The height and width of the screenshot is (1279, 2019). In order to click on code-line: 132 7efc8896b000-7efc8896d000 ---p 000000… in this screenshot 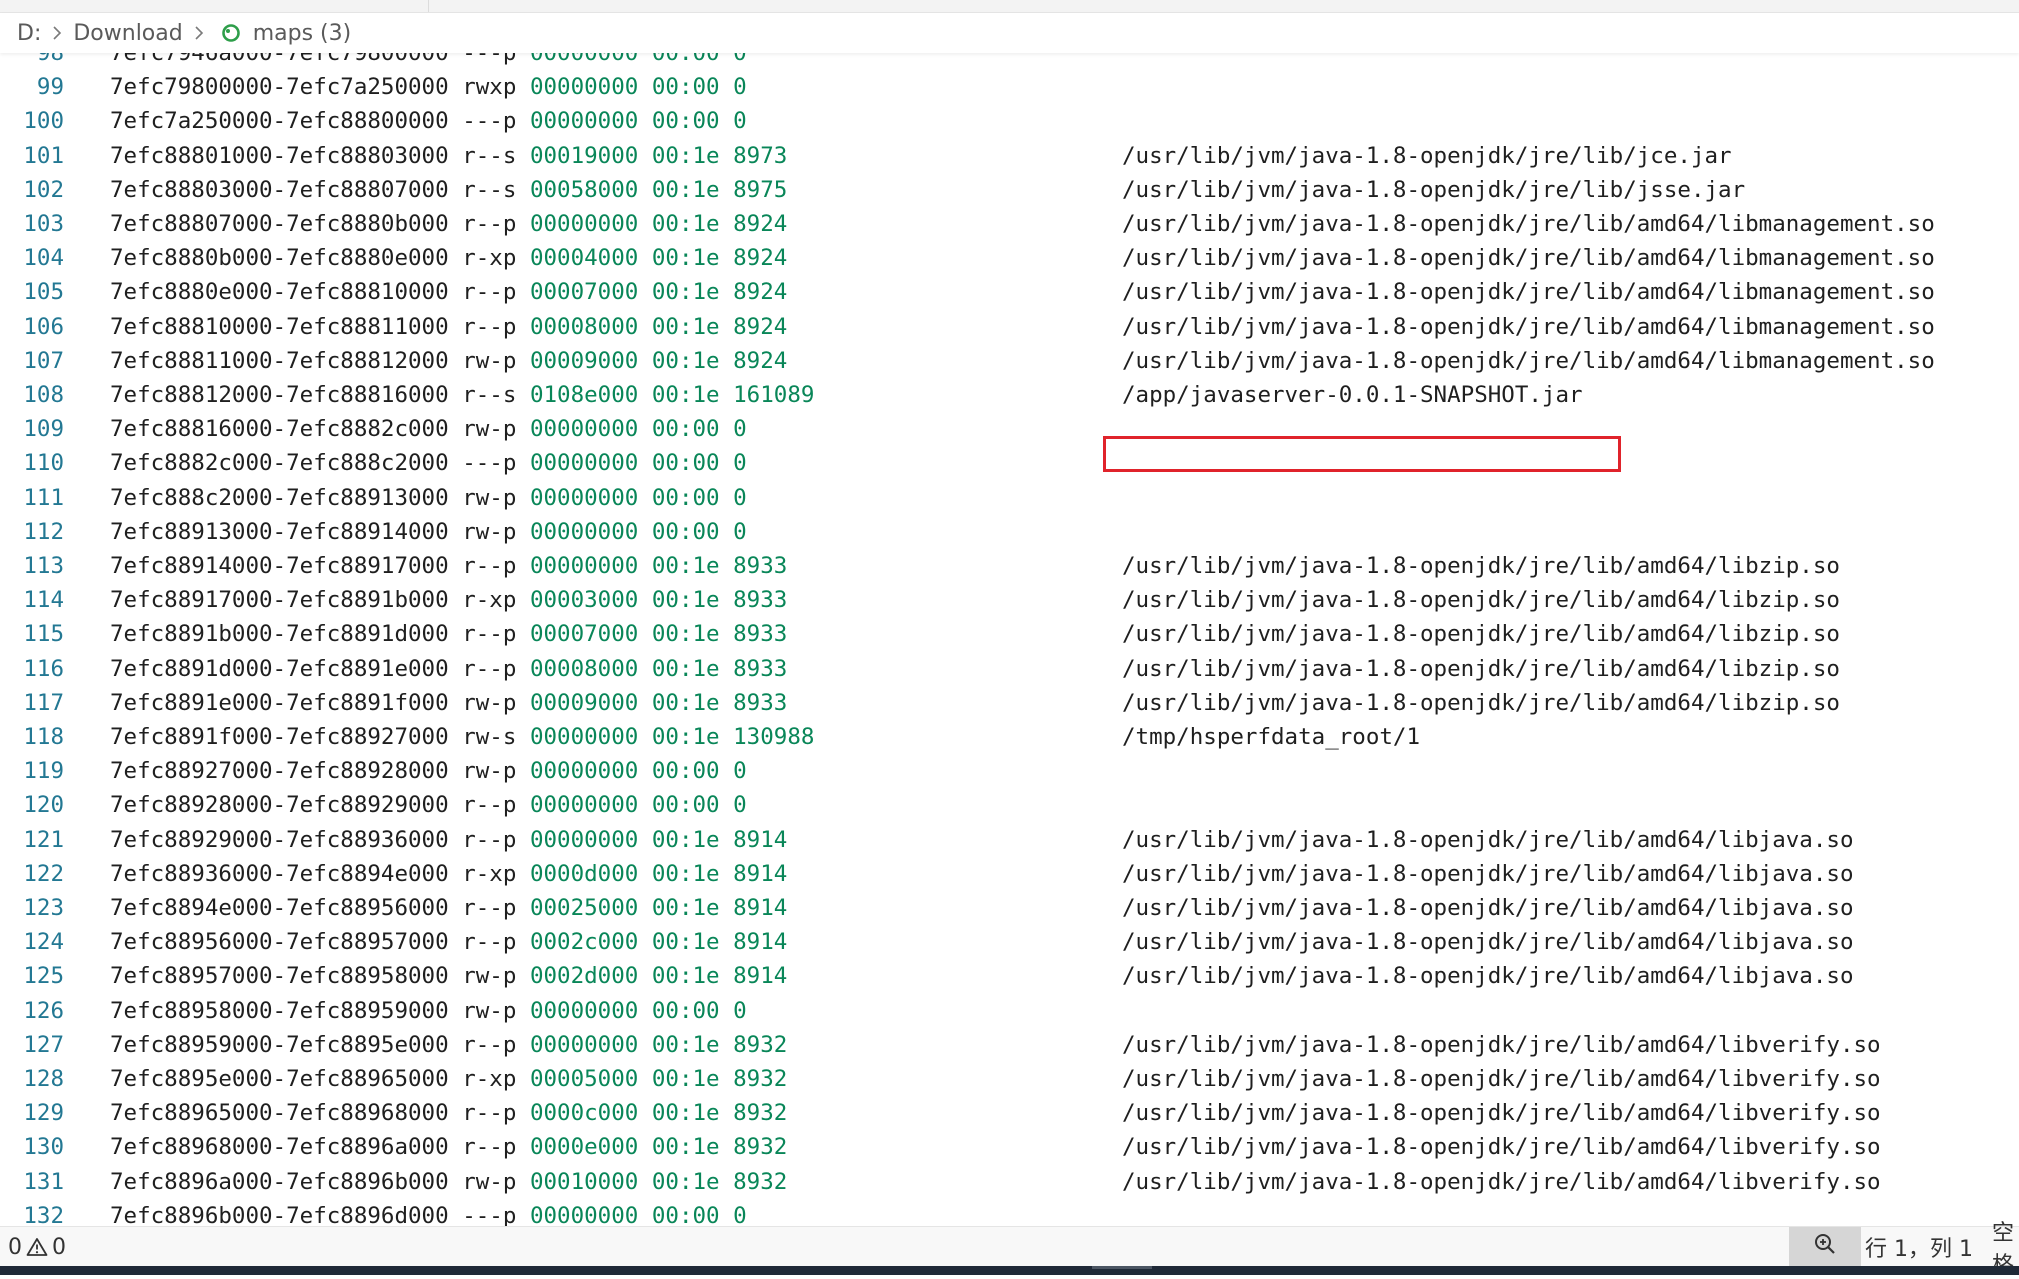, I will do `click(1009, 1212)`.